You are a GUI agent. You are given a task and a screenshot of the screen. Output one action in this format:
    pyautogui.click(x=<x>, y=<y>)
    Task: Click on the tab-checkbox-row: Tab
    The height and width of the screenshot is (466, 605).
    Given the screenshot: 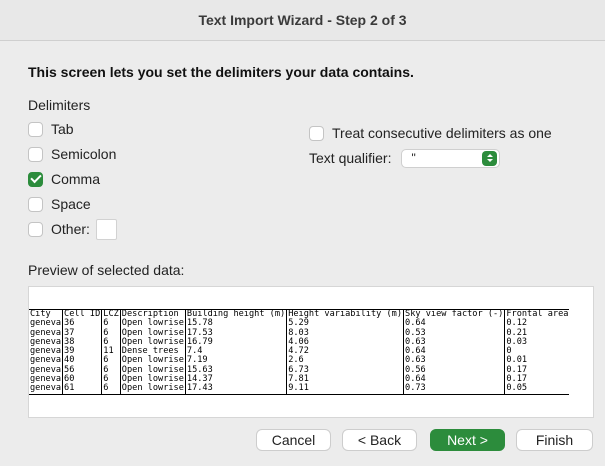 What is the action you would take?
    pyautogui.click(x=51, y=129)
    